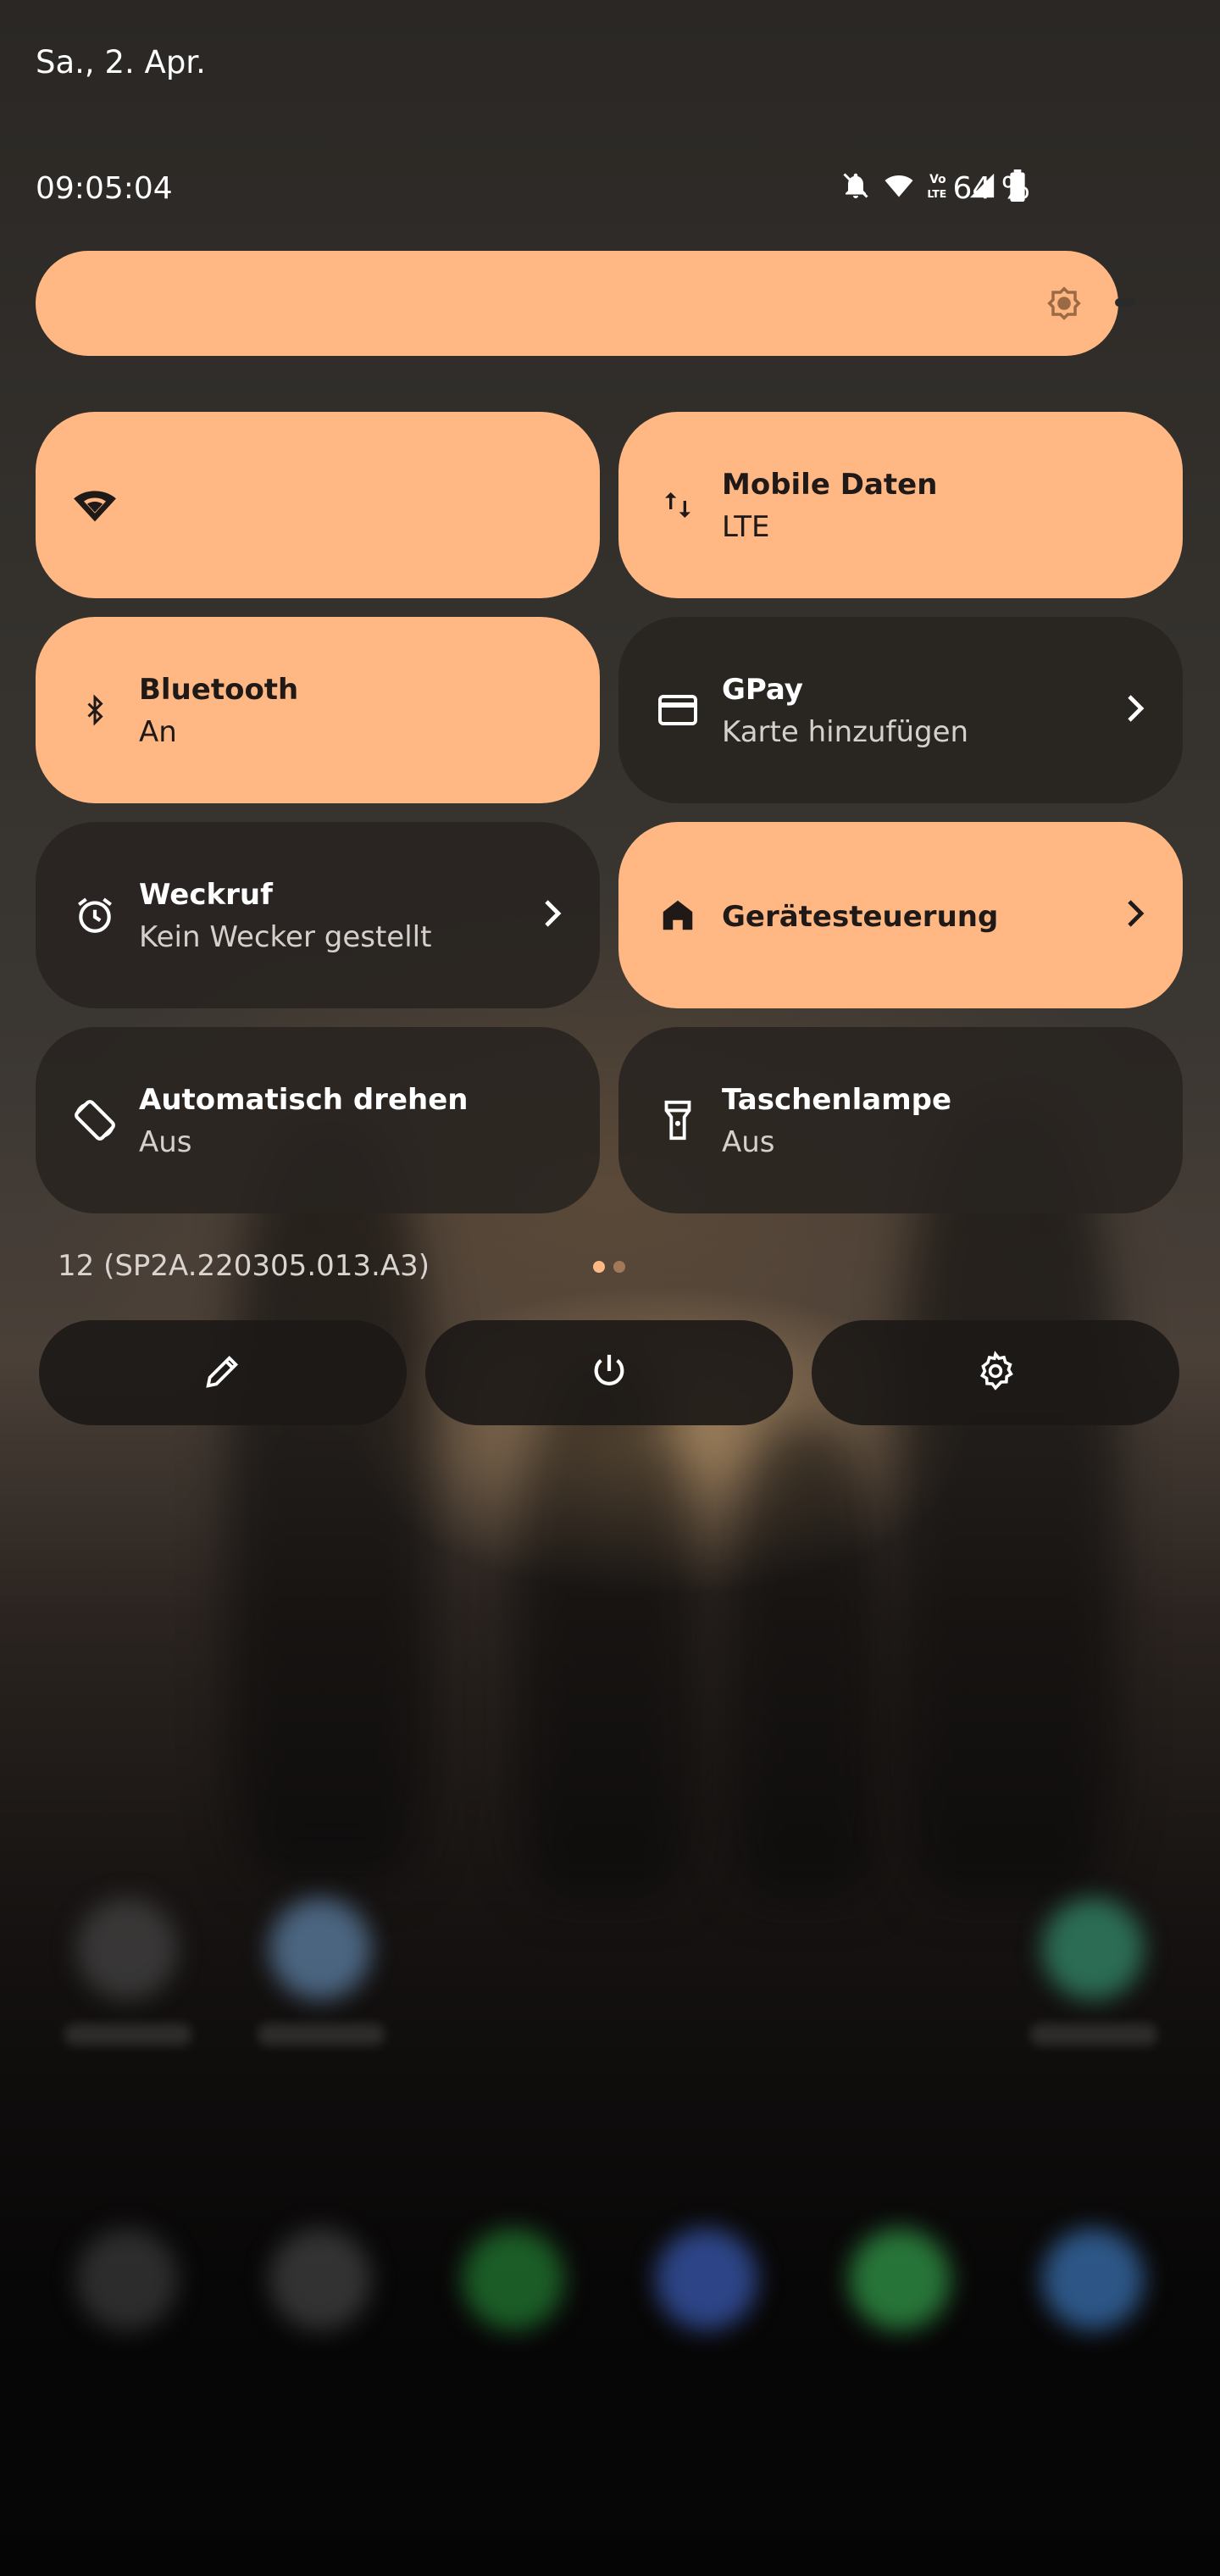 This screenshot has height=2576, width=1220. What do you see at coordinates (206, 895) in the screenshot?
I see `tile-title: Weckruf` at bounding box center [206, 895].